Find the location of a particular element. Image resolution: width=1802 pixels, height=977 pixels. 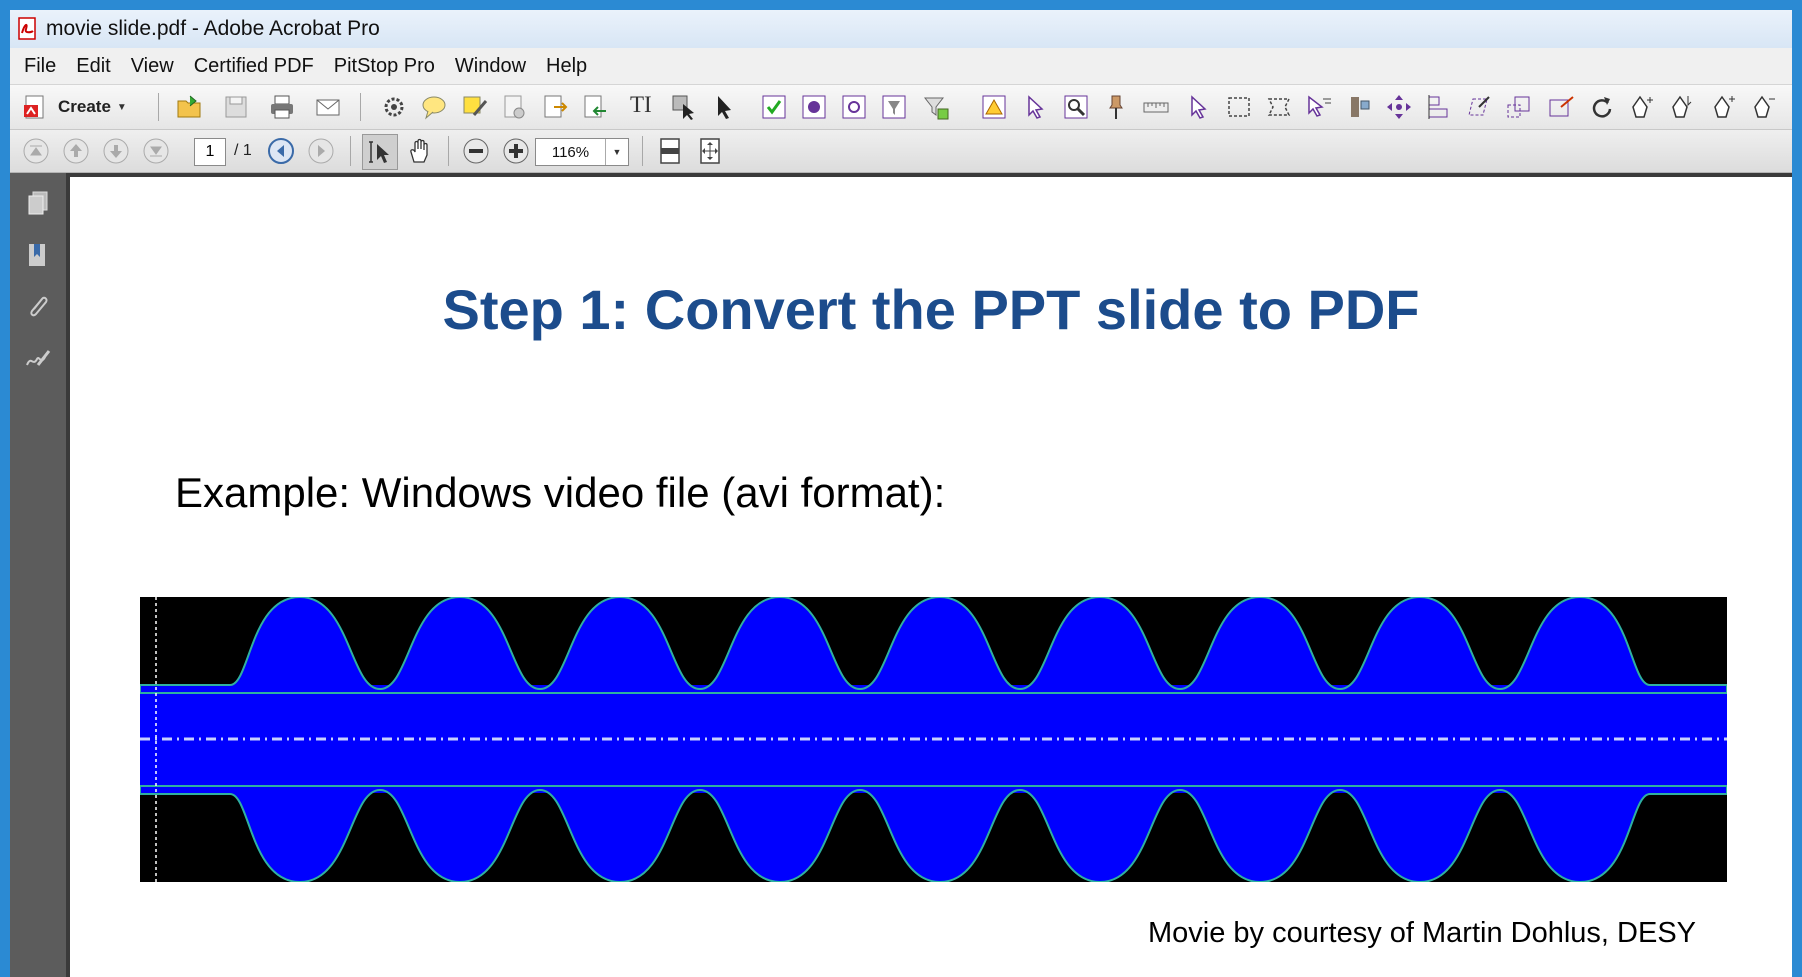

zoom-level-select: 116% ▼ is located at coordinates (582, 152).